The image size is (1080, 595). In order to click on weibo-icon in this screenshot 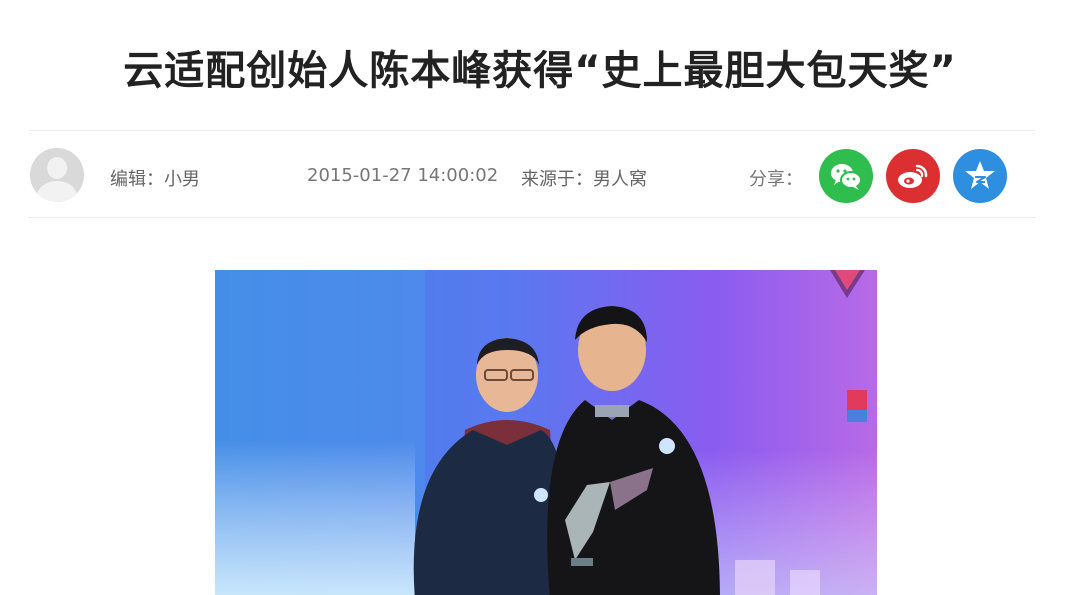, I will do `click(913, 176)`.